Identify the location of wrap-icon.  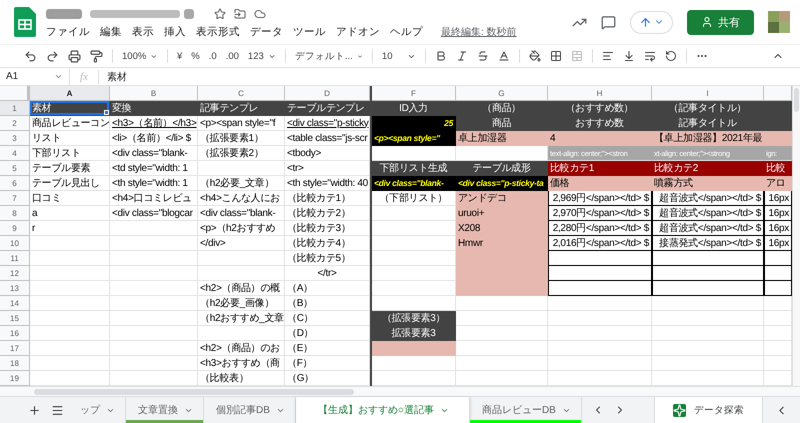
(650, 56).